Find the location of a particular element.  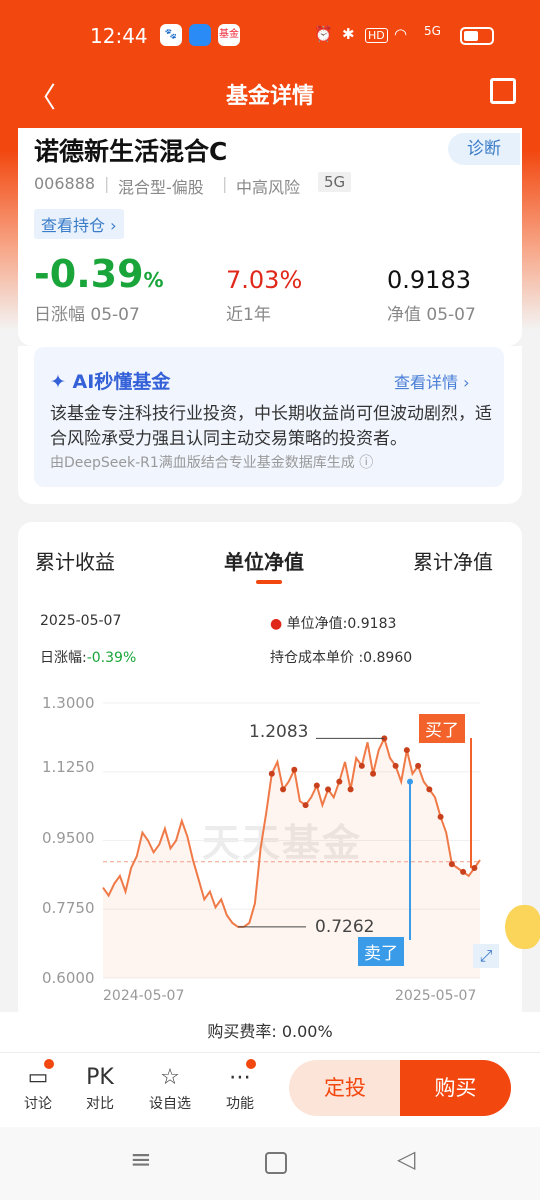

purchase-fee: 购买费率: 0.00% is located at coordinates (270, 1032).